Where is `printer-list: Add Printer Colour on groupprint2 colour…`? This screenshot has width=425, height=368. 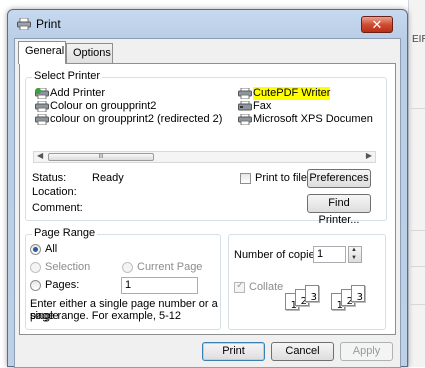
printer-list: Add Printer Colour on groupprint2 colour… is located at coordinates (204, 117).